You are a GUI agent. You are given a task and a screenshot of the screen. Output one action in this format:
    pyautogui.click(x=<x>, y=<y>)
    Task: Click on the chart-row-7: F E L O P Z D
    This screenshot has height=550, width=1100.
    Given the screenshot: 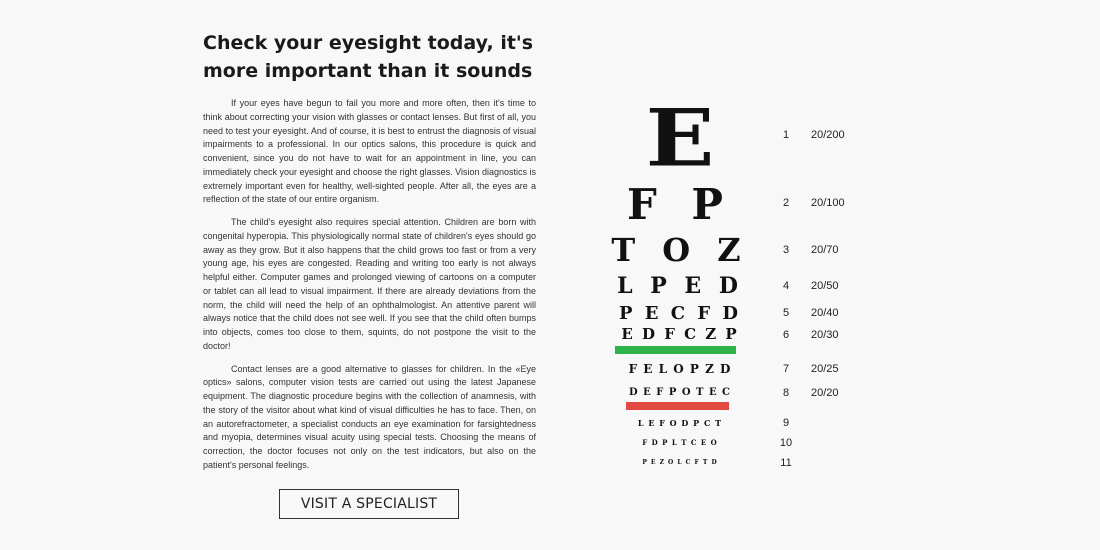 What is the action you would take?
    pyautogui.click(x=680, y=369)
    